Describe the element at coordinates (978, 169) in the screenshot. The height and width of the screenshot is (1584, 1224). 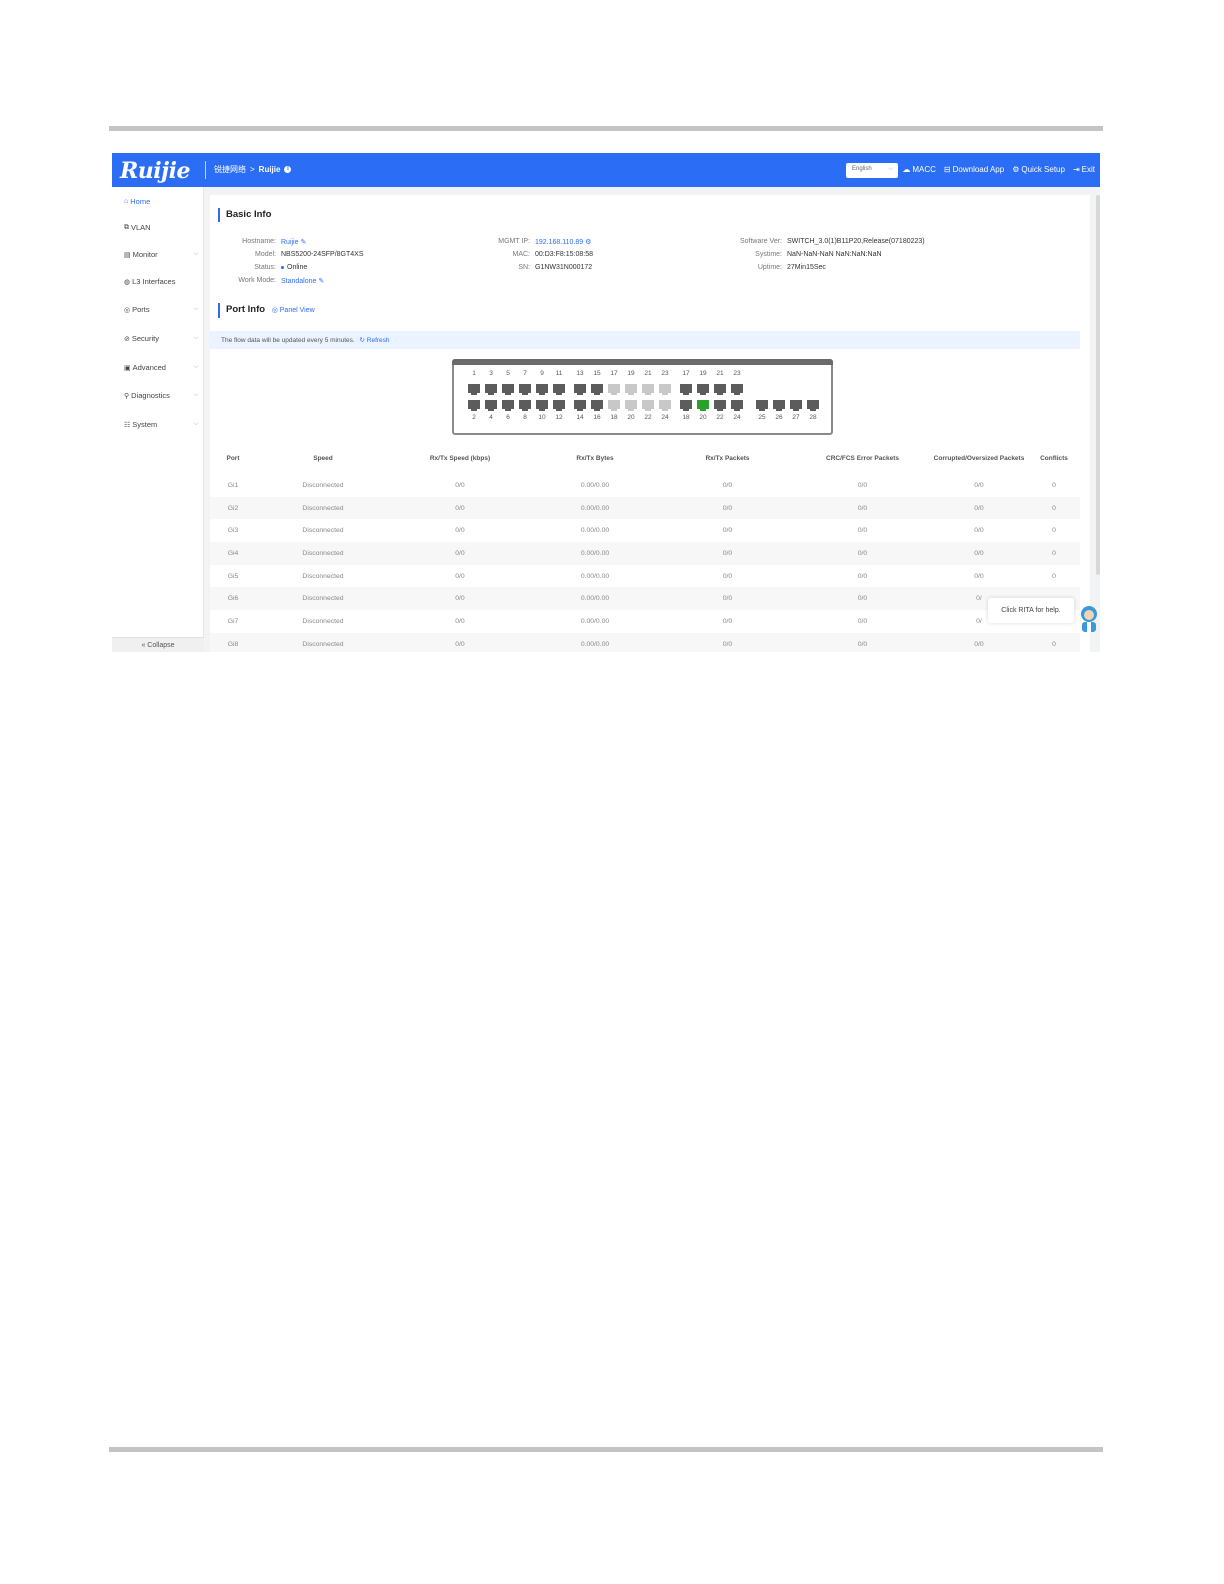
I see `download-app-label: Download App` at that location.